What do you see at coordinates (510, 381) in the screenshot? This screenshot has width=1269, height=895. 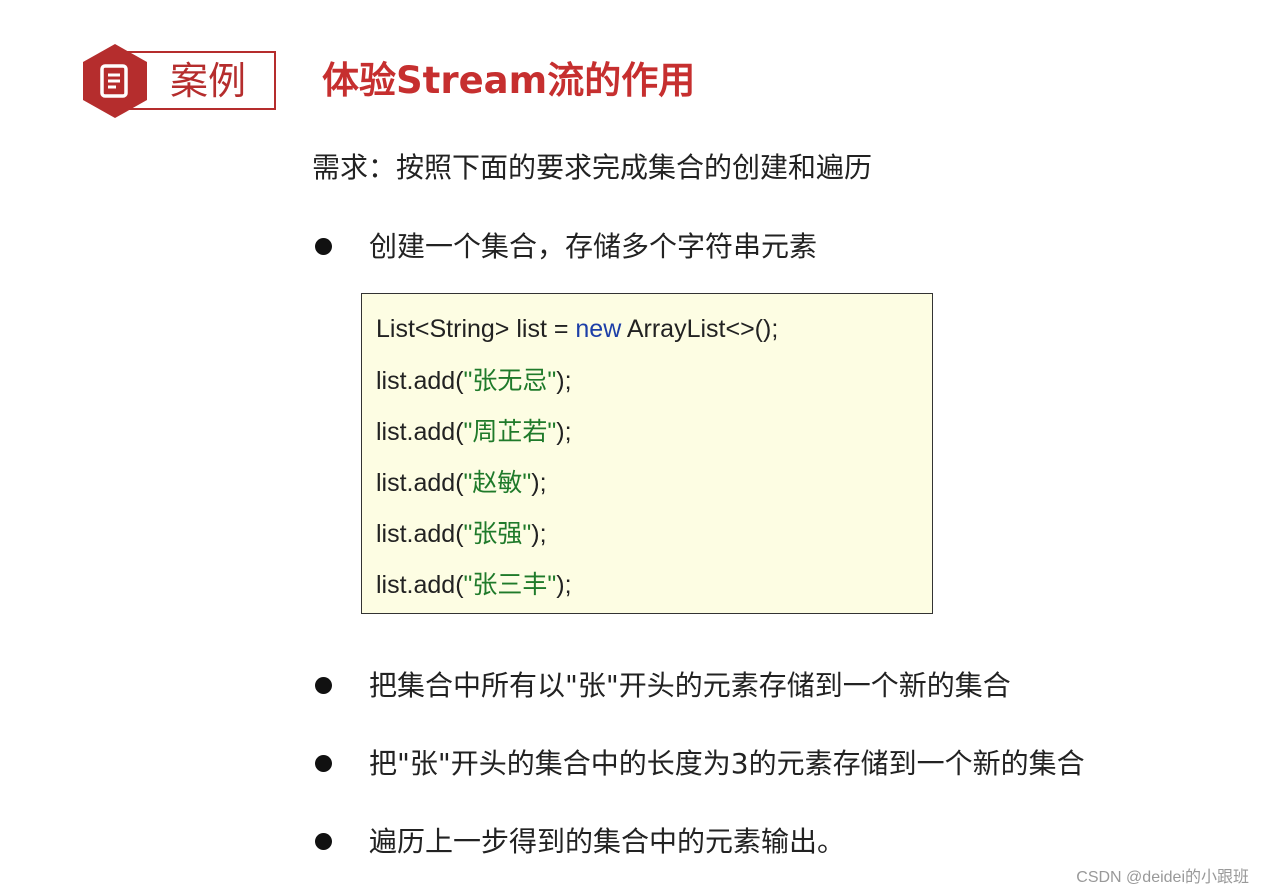 I see `code-string: "张无忌"` at bounding box center [510, 381].